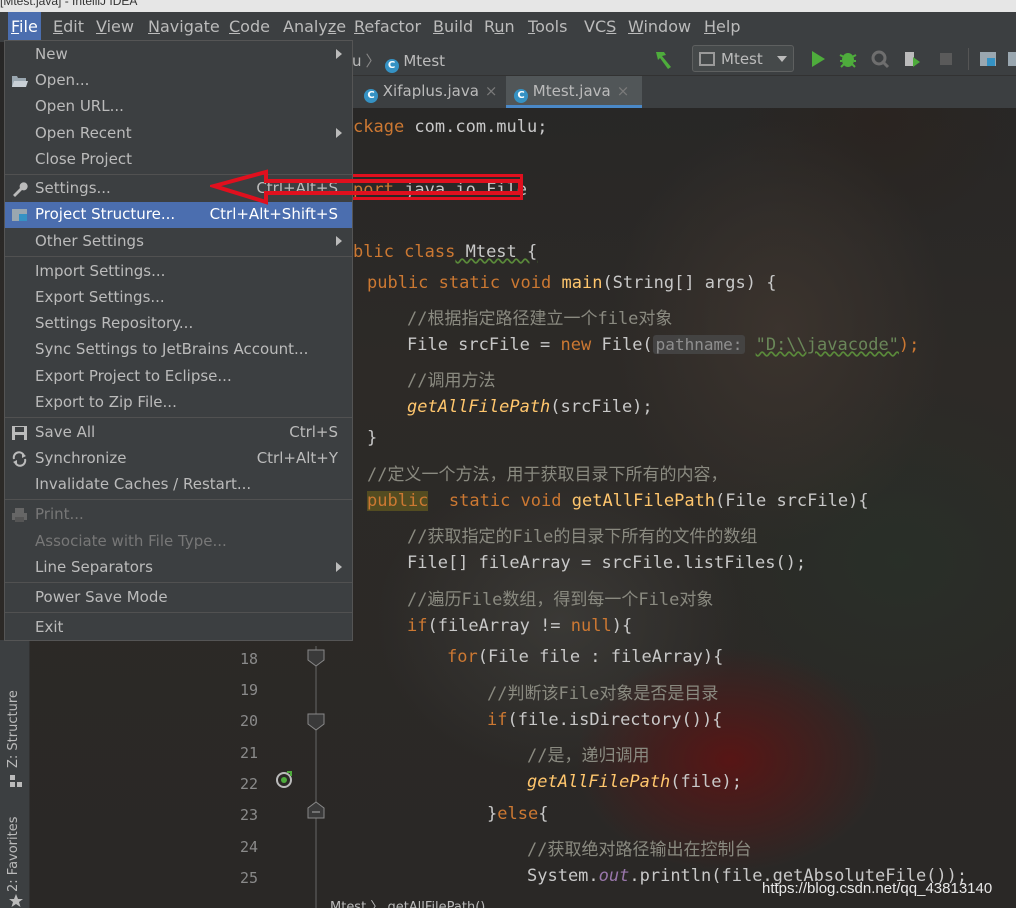 This screenshot has width=1016, height=908. Describe the element at coordinates (15, 774) in the screenshot. I see `left-tool-window-bar: Z: Structure 2: Favorites` at that location.